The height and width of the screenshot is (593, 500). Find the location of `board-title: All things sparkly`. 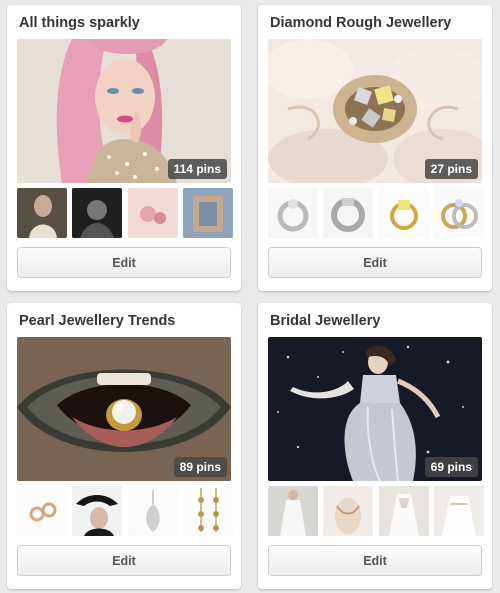

board-title: All things sparkly is located at coordinates (79, 23).